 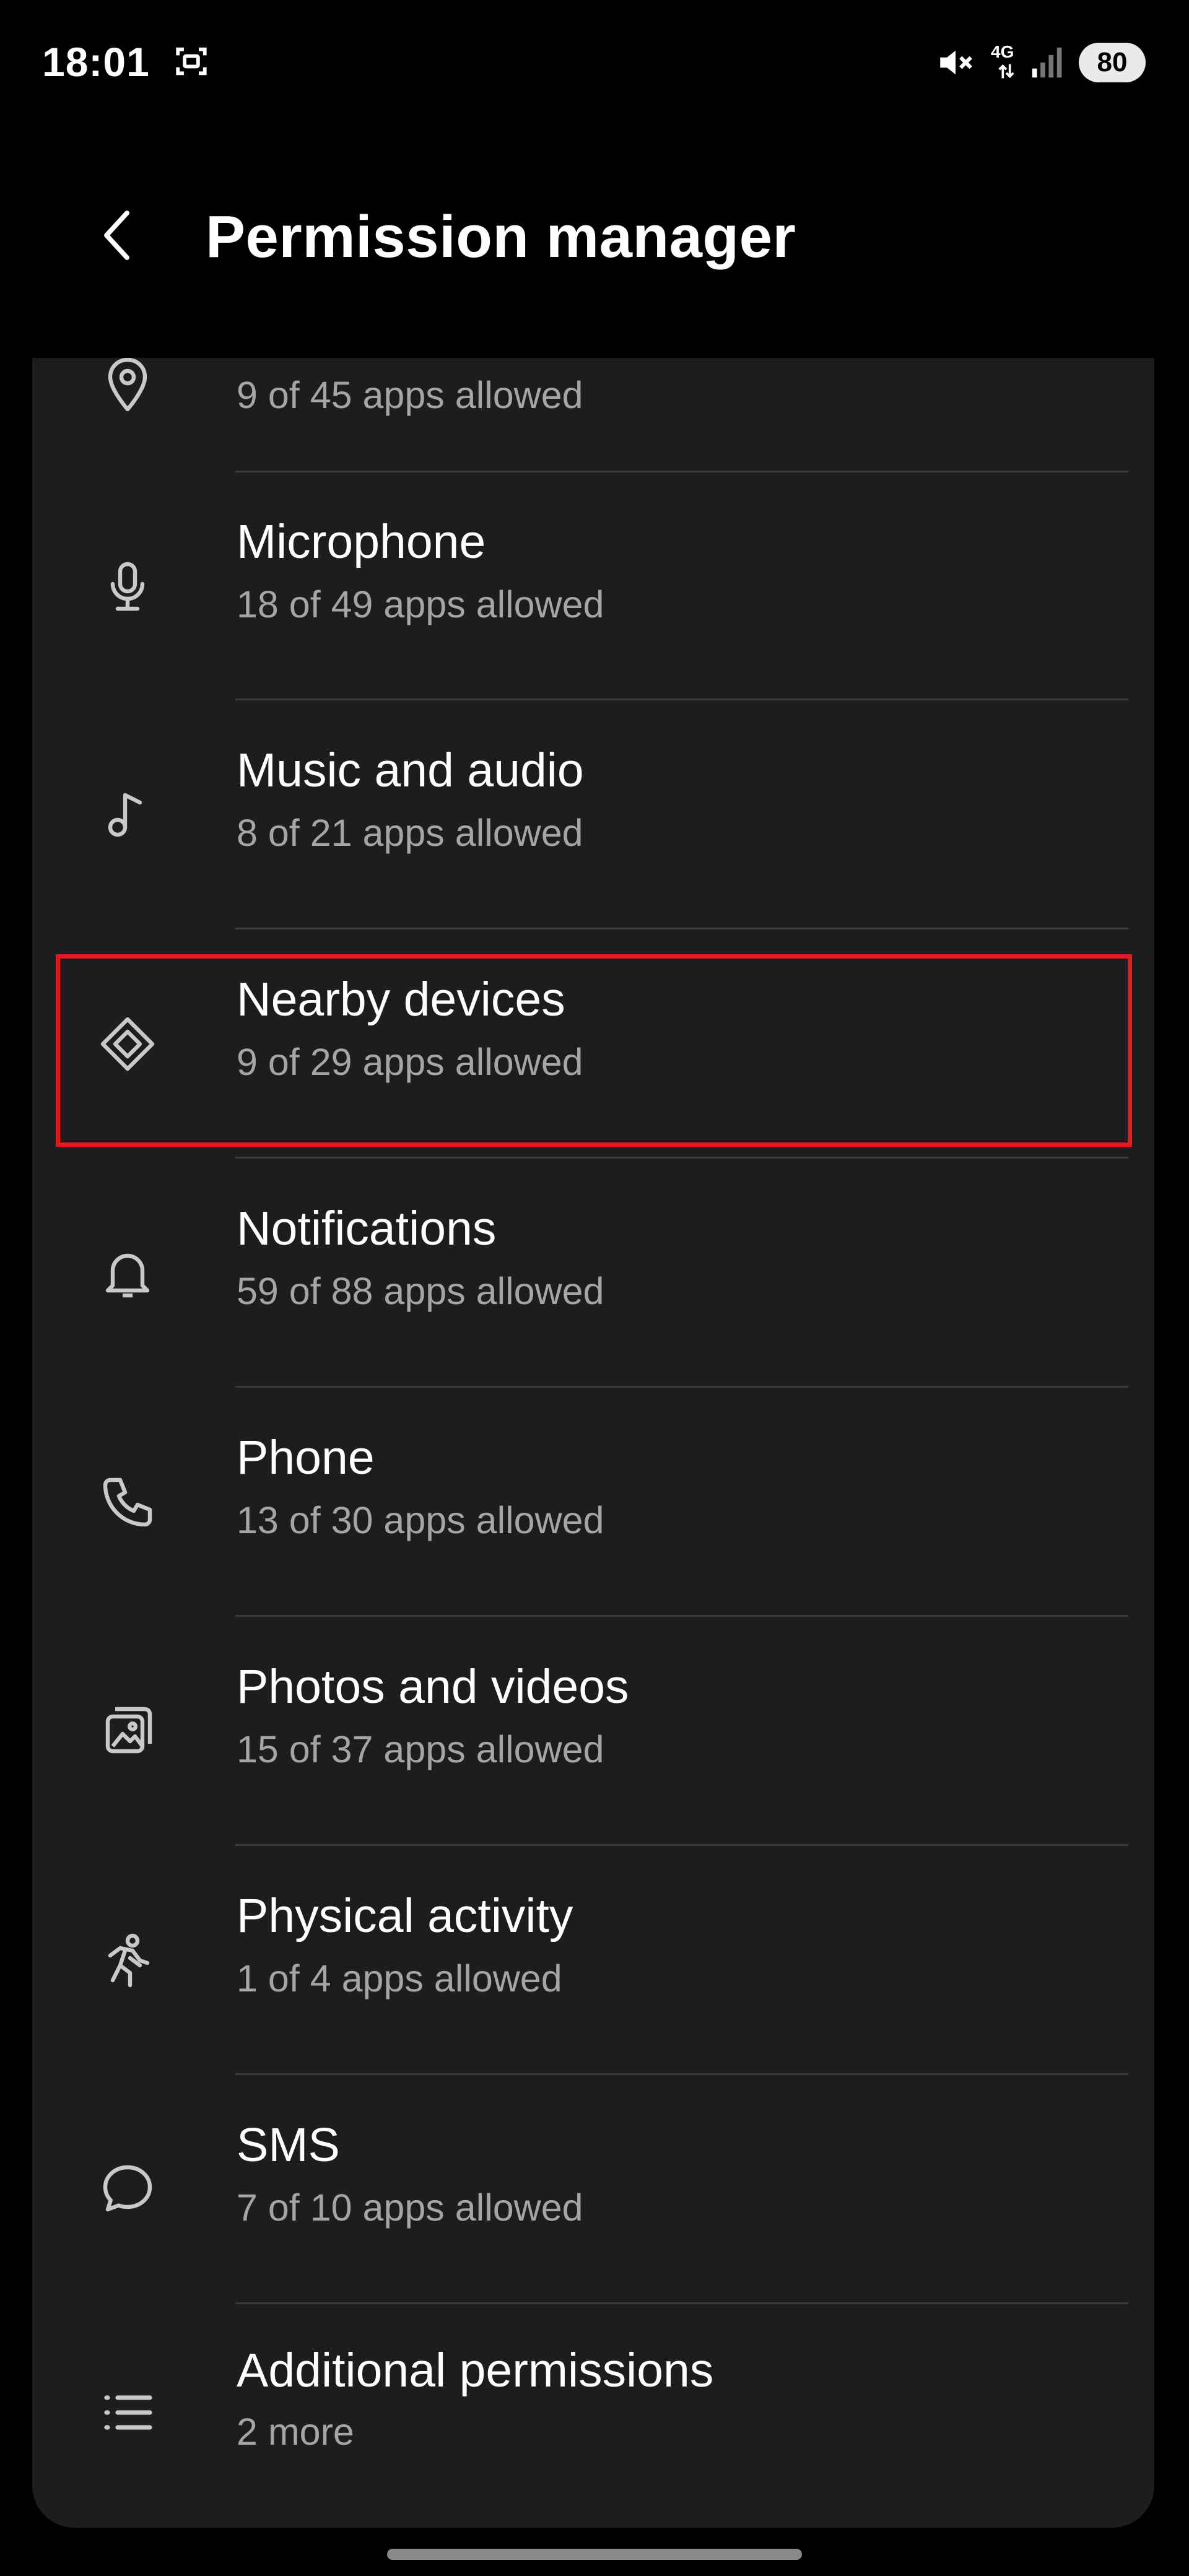 I want to click on bell-icon, so click(x=128, y=1273).